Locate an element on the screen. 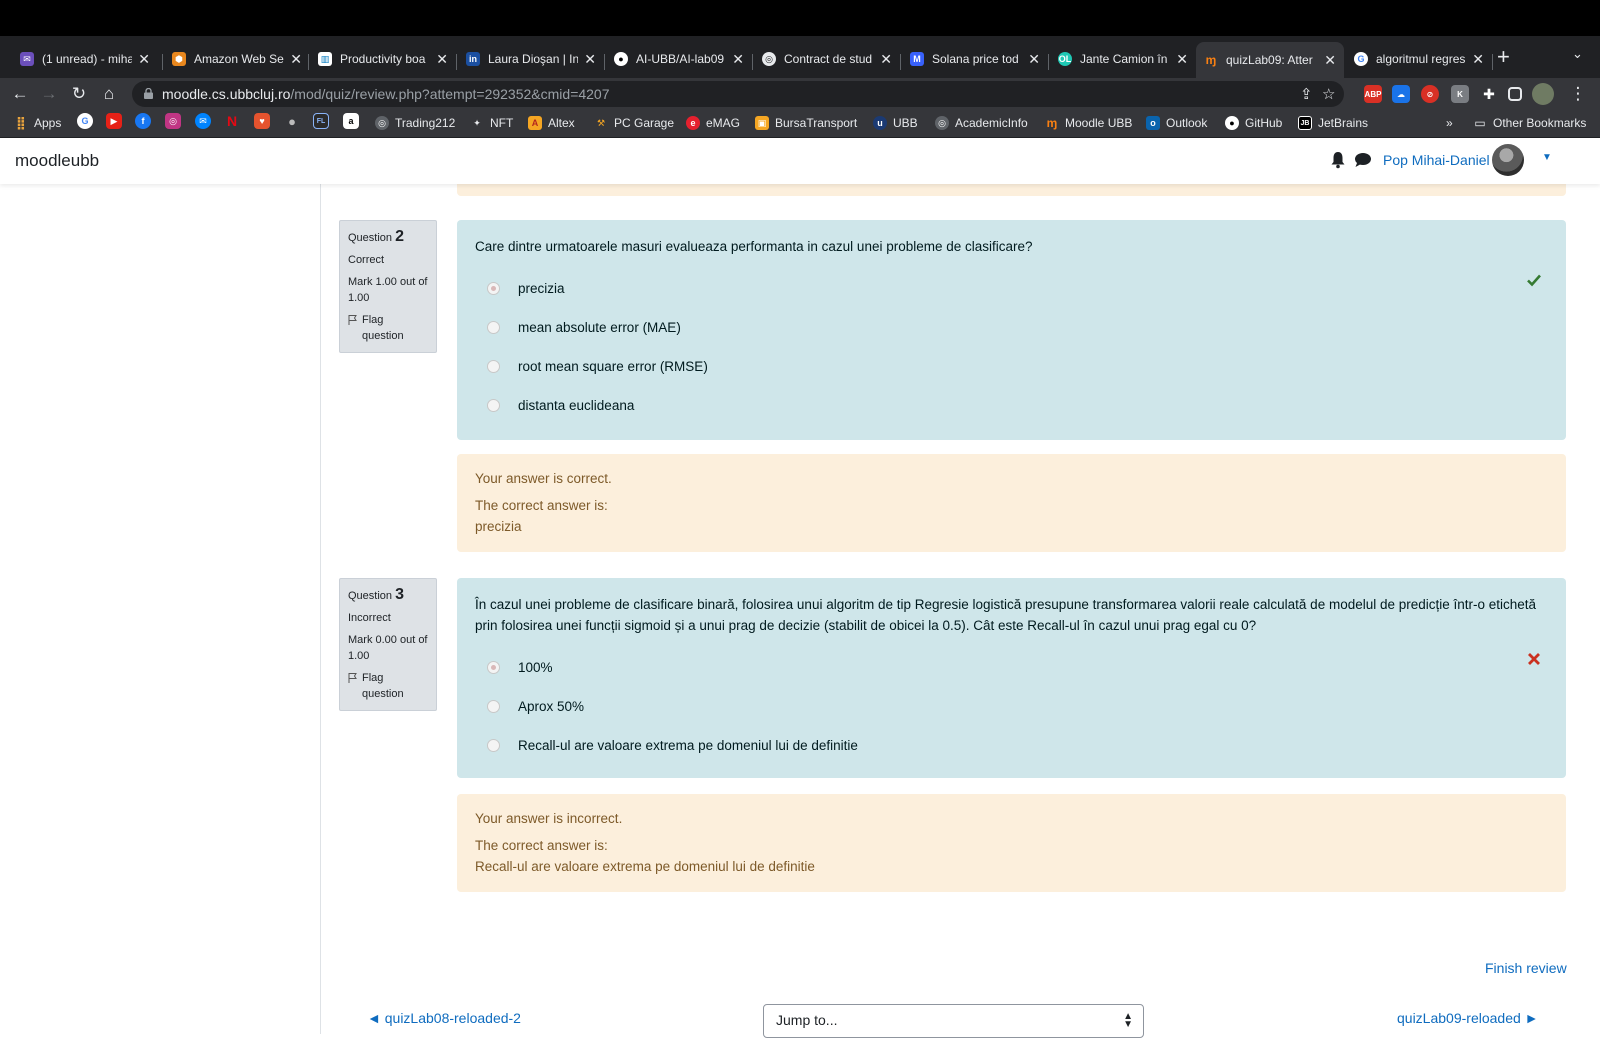  bookmark-pcgarage: ⚒ PC Garage is located at coordinates (634, 123).